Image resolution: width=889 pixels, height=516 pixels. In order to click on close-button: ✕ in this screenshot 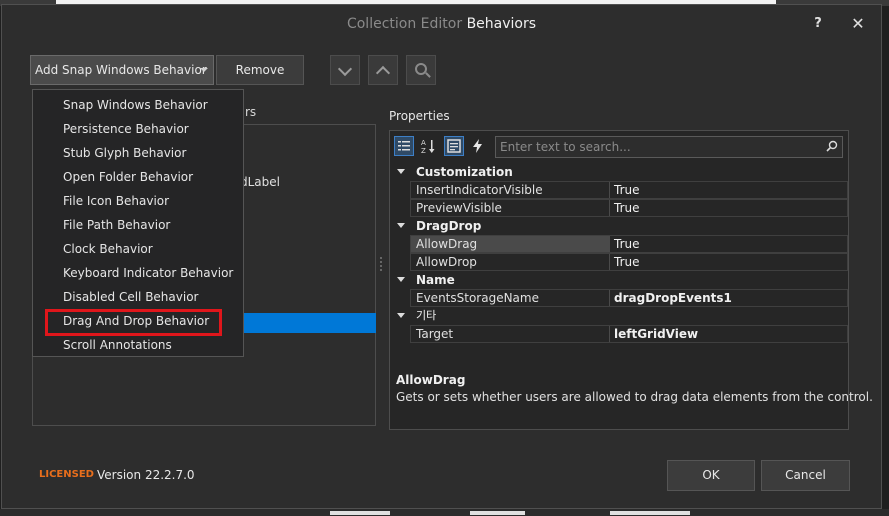, I will do `click(858, 24)`.